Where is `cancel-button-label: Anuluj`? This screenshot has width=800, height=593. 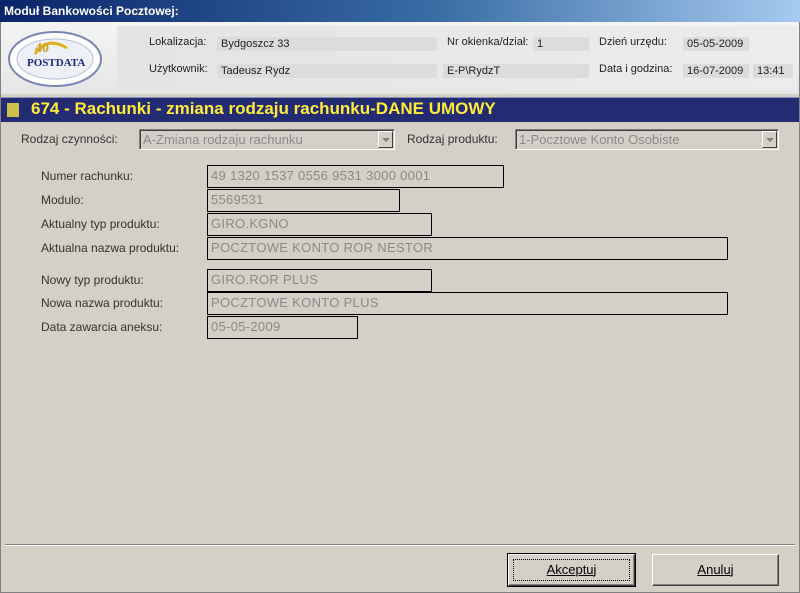
cancel-button-label: Anuluj is located at coordinates (715, 569).